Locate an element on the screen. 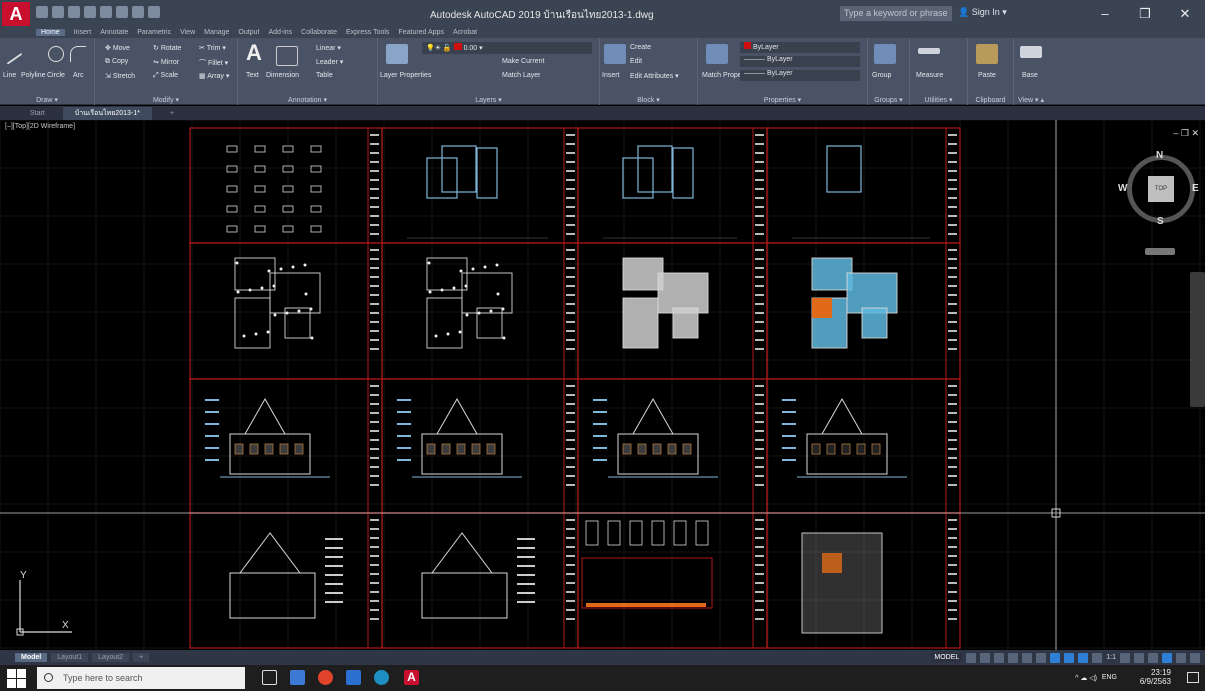  layer-properties-tool: Layer Properties is located at coordinates (405, 75).